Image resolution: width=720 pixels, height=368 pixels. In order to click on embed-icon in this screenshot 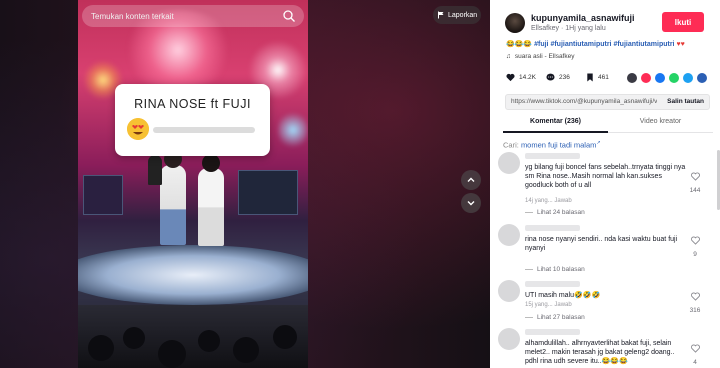, I will do `click(632, 78)`.